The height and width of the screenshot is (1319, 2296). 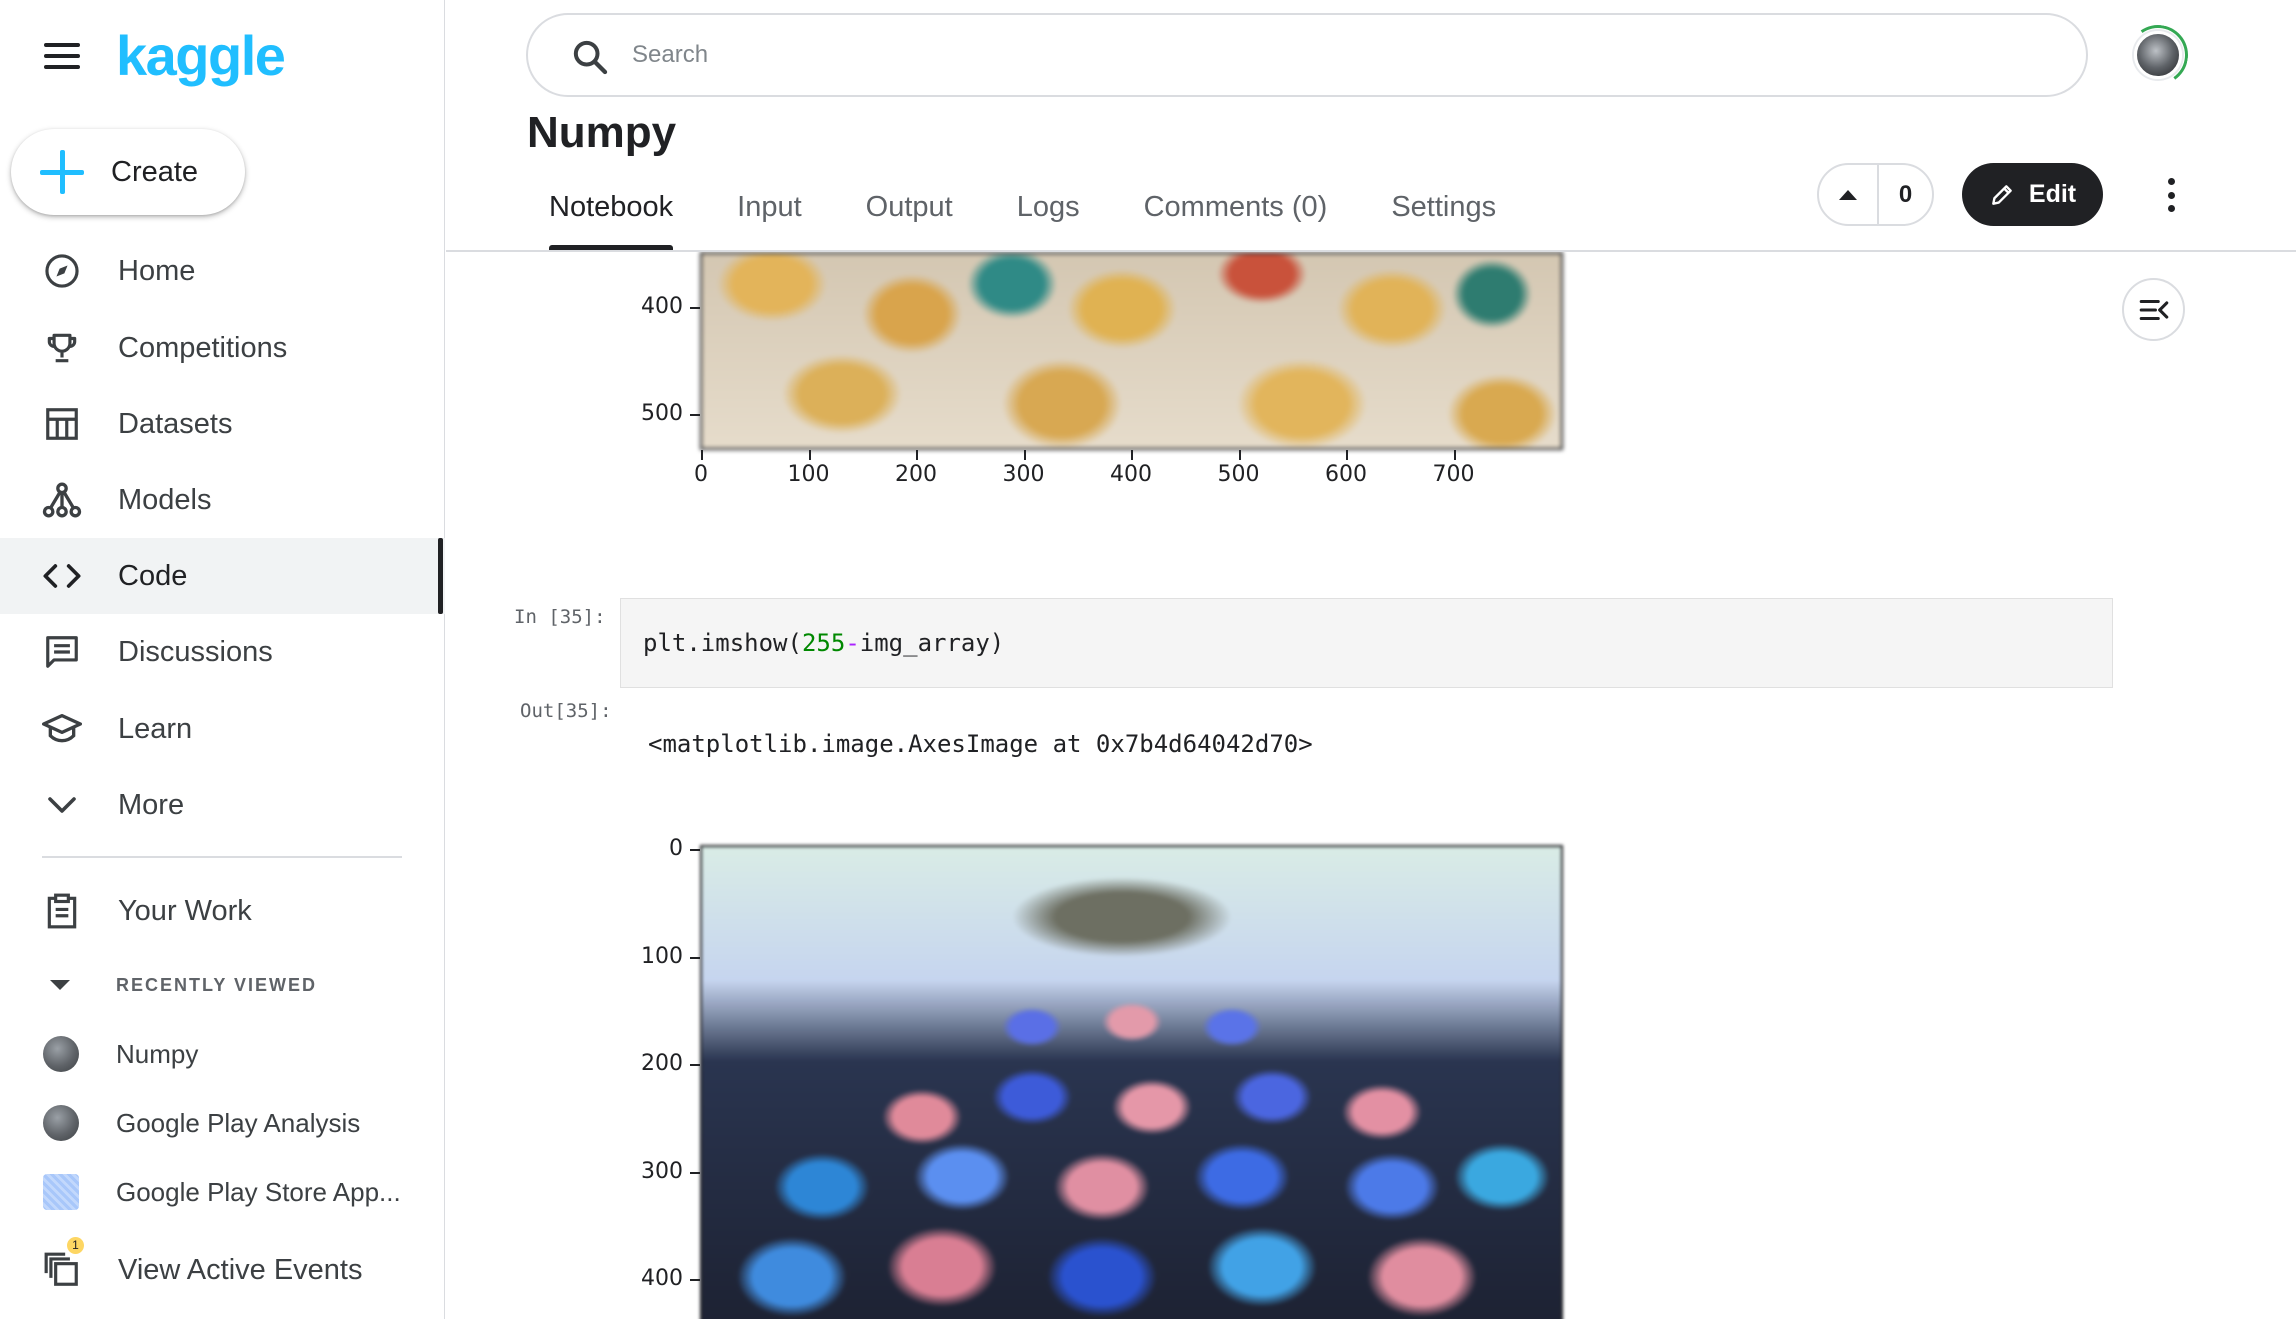 What do you see at coordinates (222, 1054) in the screenshot?
I see `recent-item: Numpy` at bounding box center [222, 1054].